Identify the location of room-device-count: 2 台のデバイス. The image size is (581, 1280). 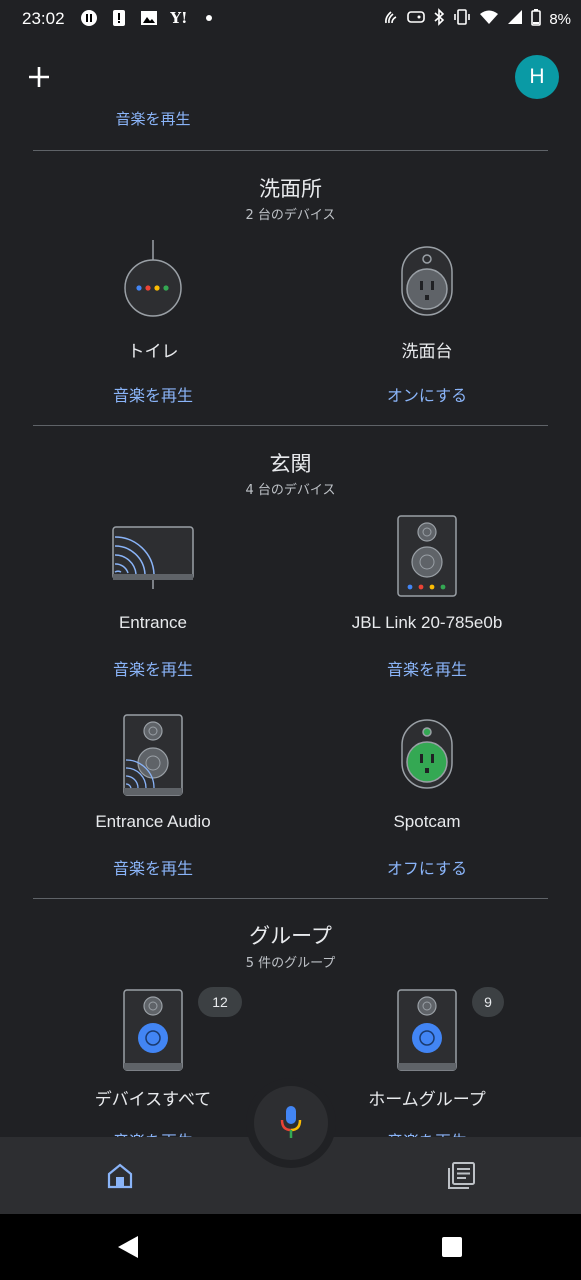
(290, 215).